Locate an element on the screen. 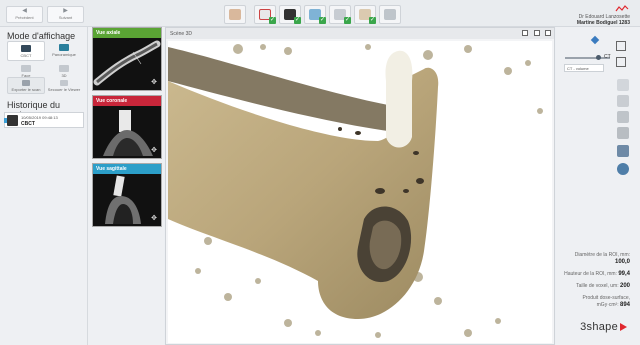 The width and height of the screenshot is (640, 345). slider-value: CT is located at coordinates (607, 57).